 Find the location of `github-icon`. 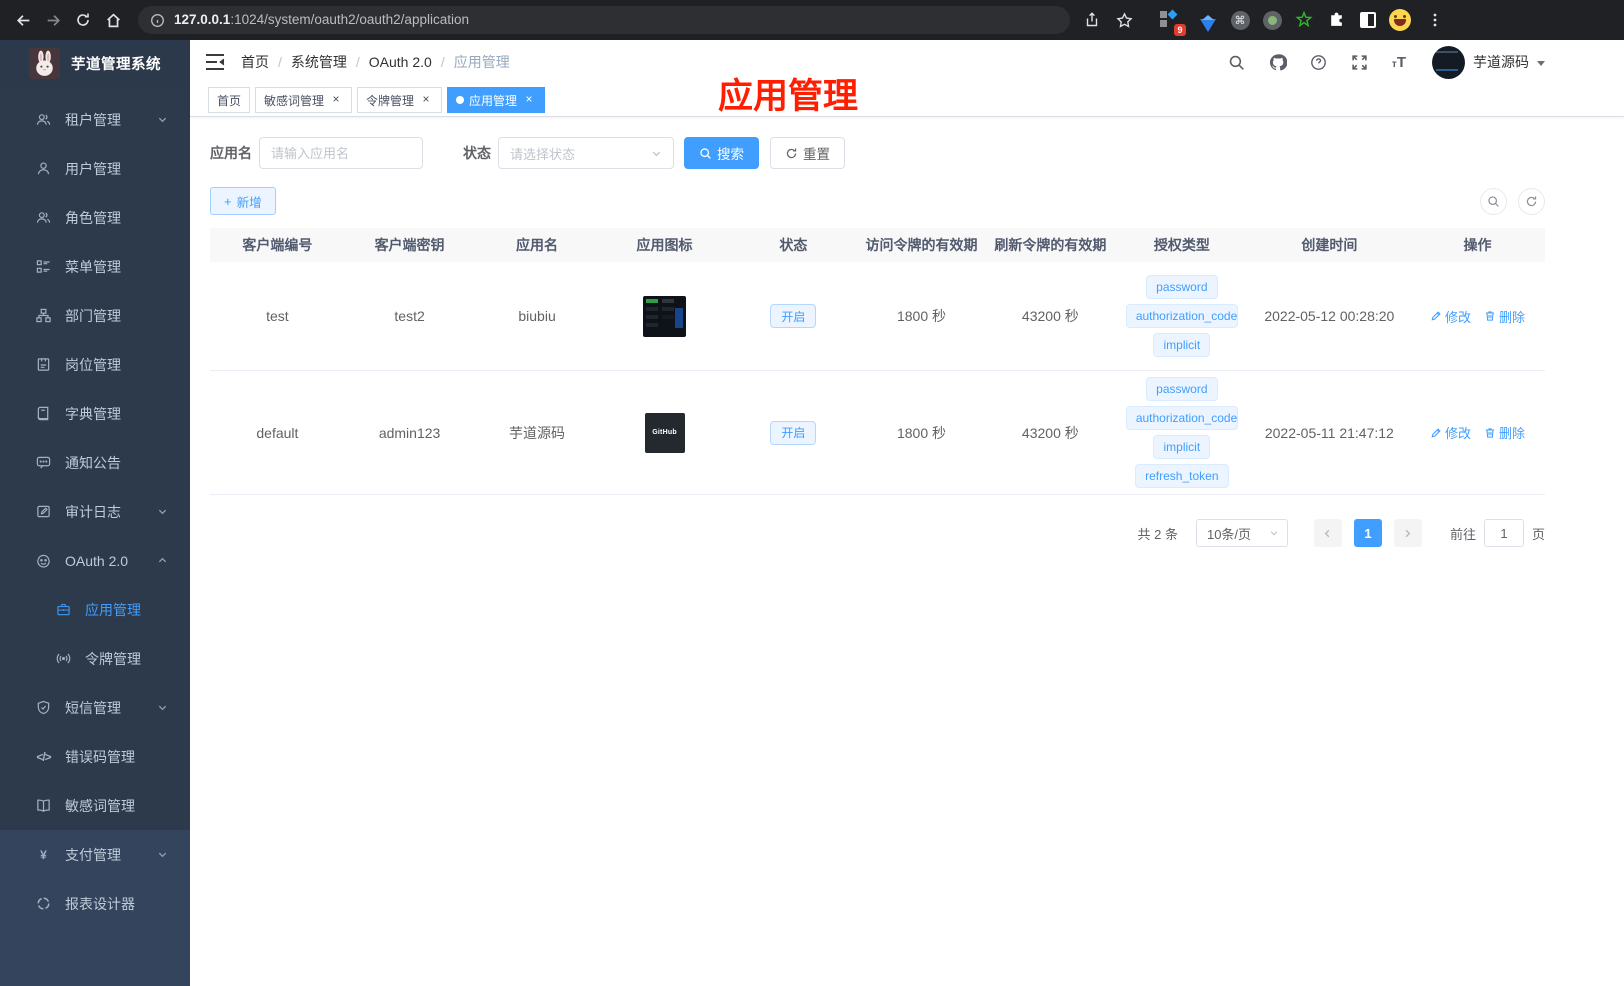

github-icon is located at coordinates (1278, 62).